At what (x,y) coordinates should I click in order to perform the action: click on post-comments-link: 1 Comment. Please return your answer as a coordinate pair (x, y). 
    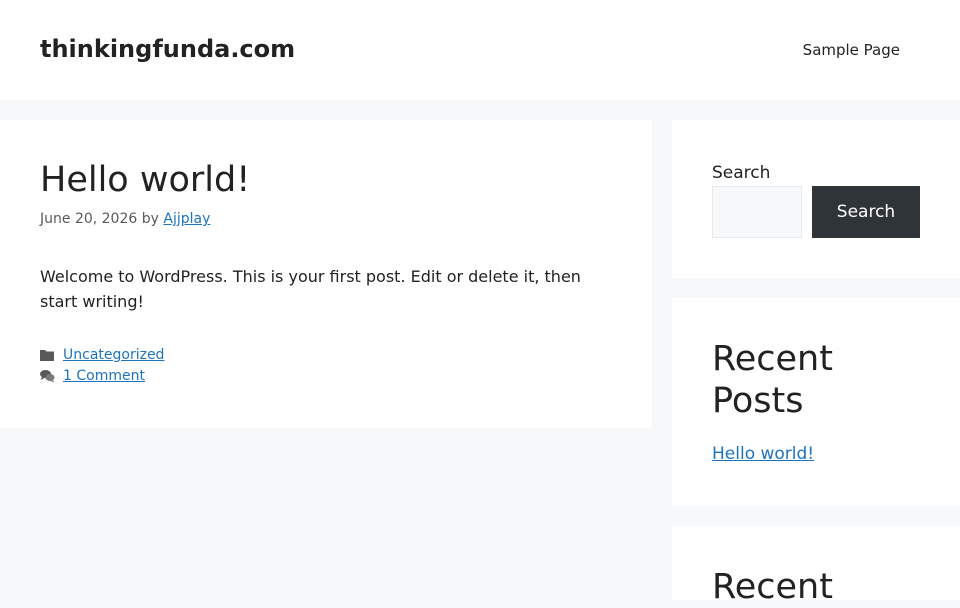
    Looking at the image, I should click on (104, 376).